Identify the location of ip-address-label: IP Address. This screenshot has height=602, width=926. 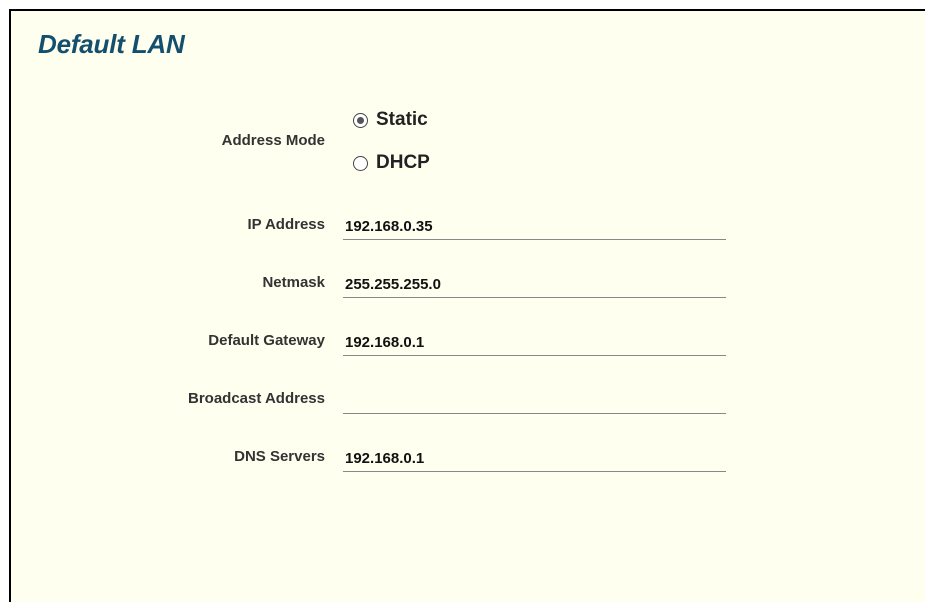
(286, 224).